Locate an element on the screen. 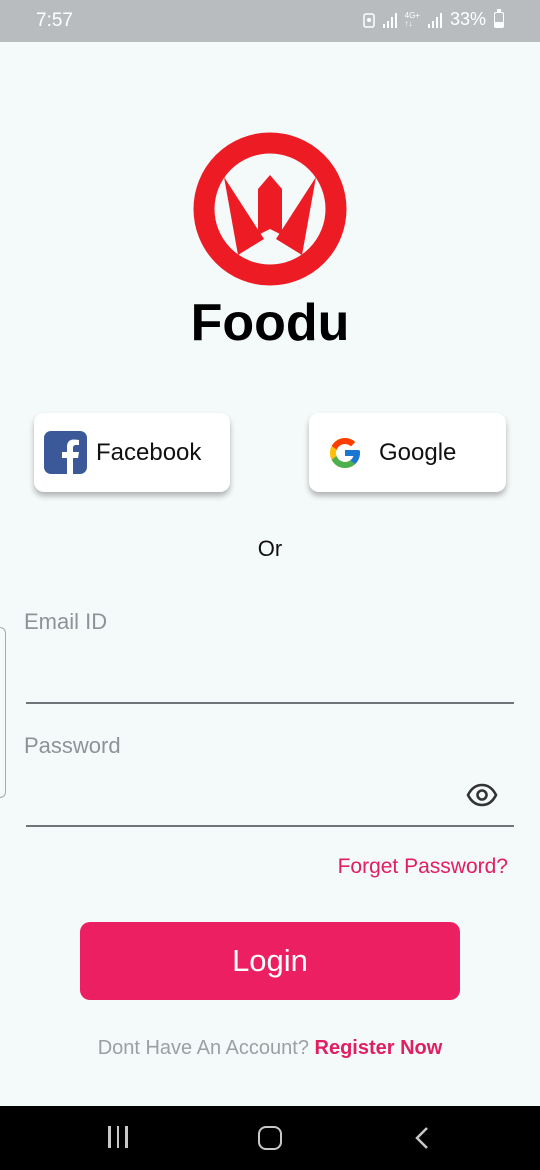 Image resolution: width=540 pixels, height=1170 pixels. forget-password-link: Forget Password? is located at coordinates (423, 867).